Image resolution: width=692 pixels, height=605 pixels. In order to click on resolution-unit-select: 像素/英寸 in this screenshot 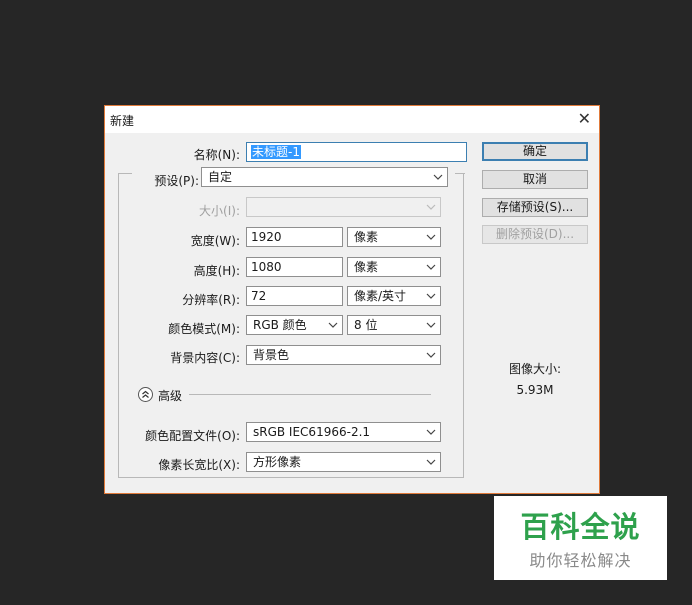, I will do `click(394, 296)`.